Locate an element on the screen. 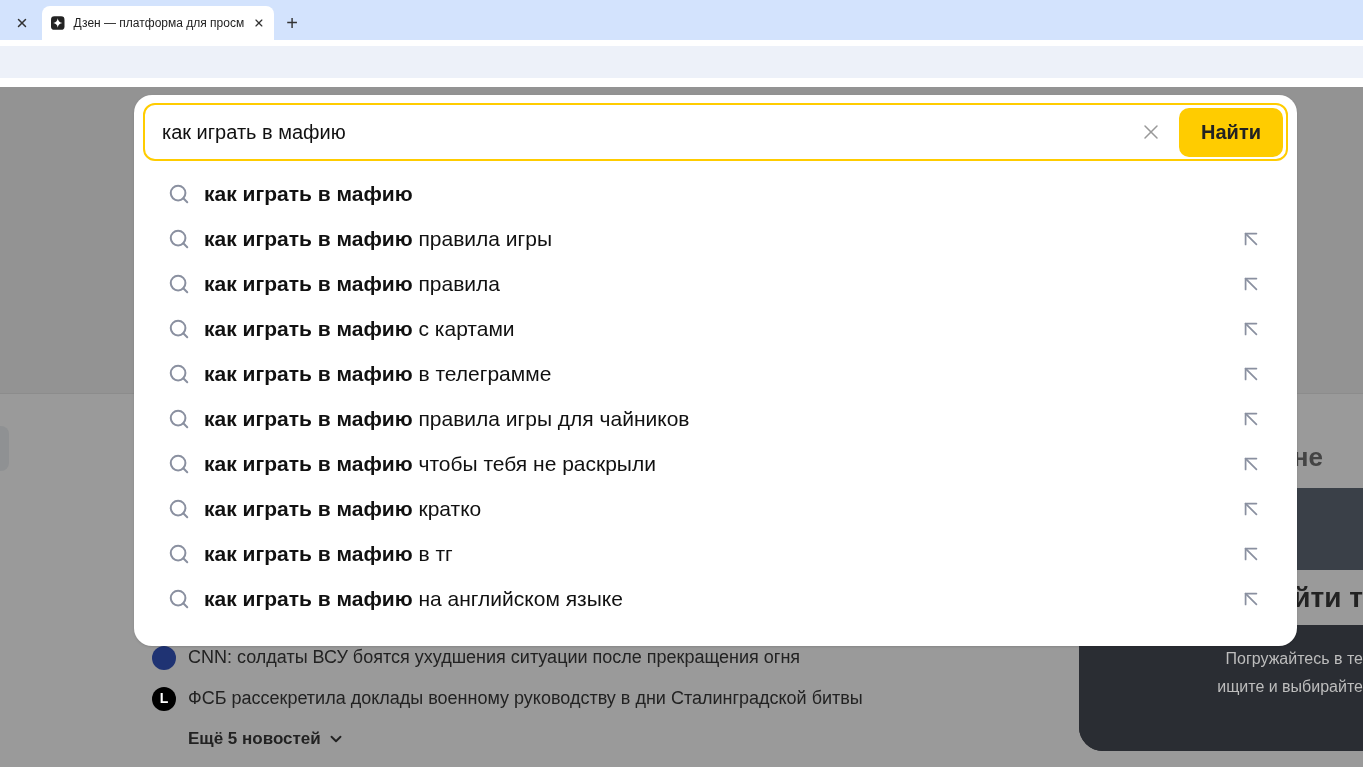 This screenshot has height=767, width=1363. search-field: как играть в мафию Найти is located at coordinates (715, 132).